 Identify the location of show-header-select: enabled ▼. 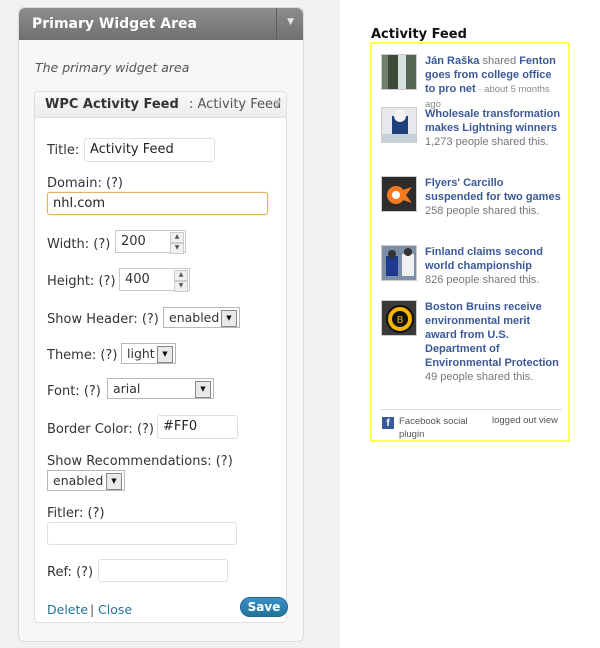
(201, 317).